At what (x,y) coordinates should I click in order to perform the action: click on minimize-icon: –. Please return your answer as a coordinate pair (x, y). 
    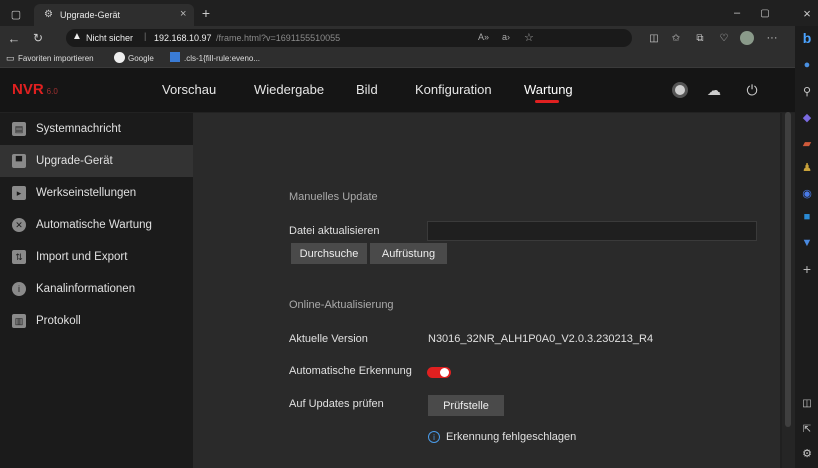
    Looking at the image, I should click on (737, 13).